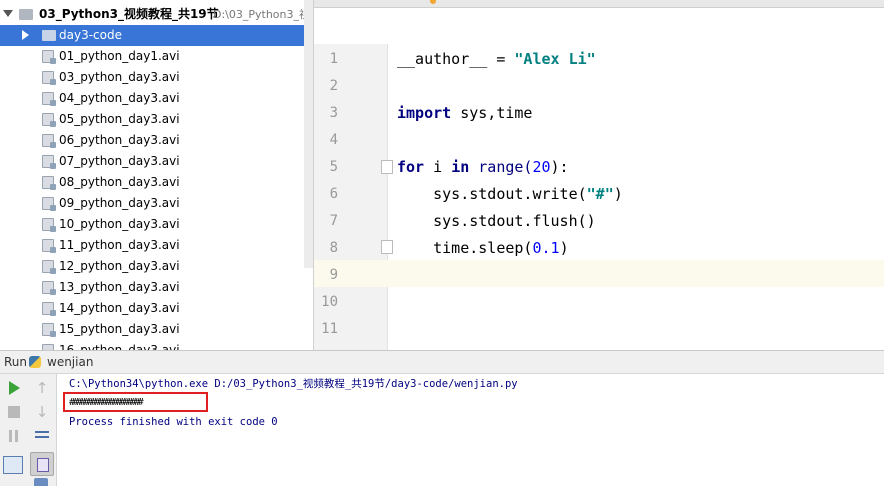 This screenshot has width=884, height=486. I want to click on code-token: sys.stdout.flush(), so click(496, 221).